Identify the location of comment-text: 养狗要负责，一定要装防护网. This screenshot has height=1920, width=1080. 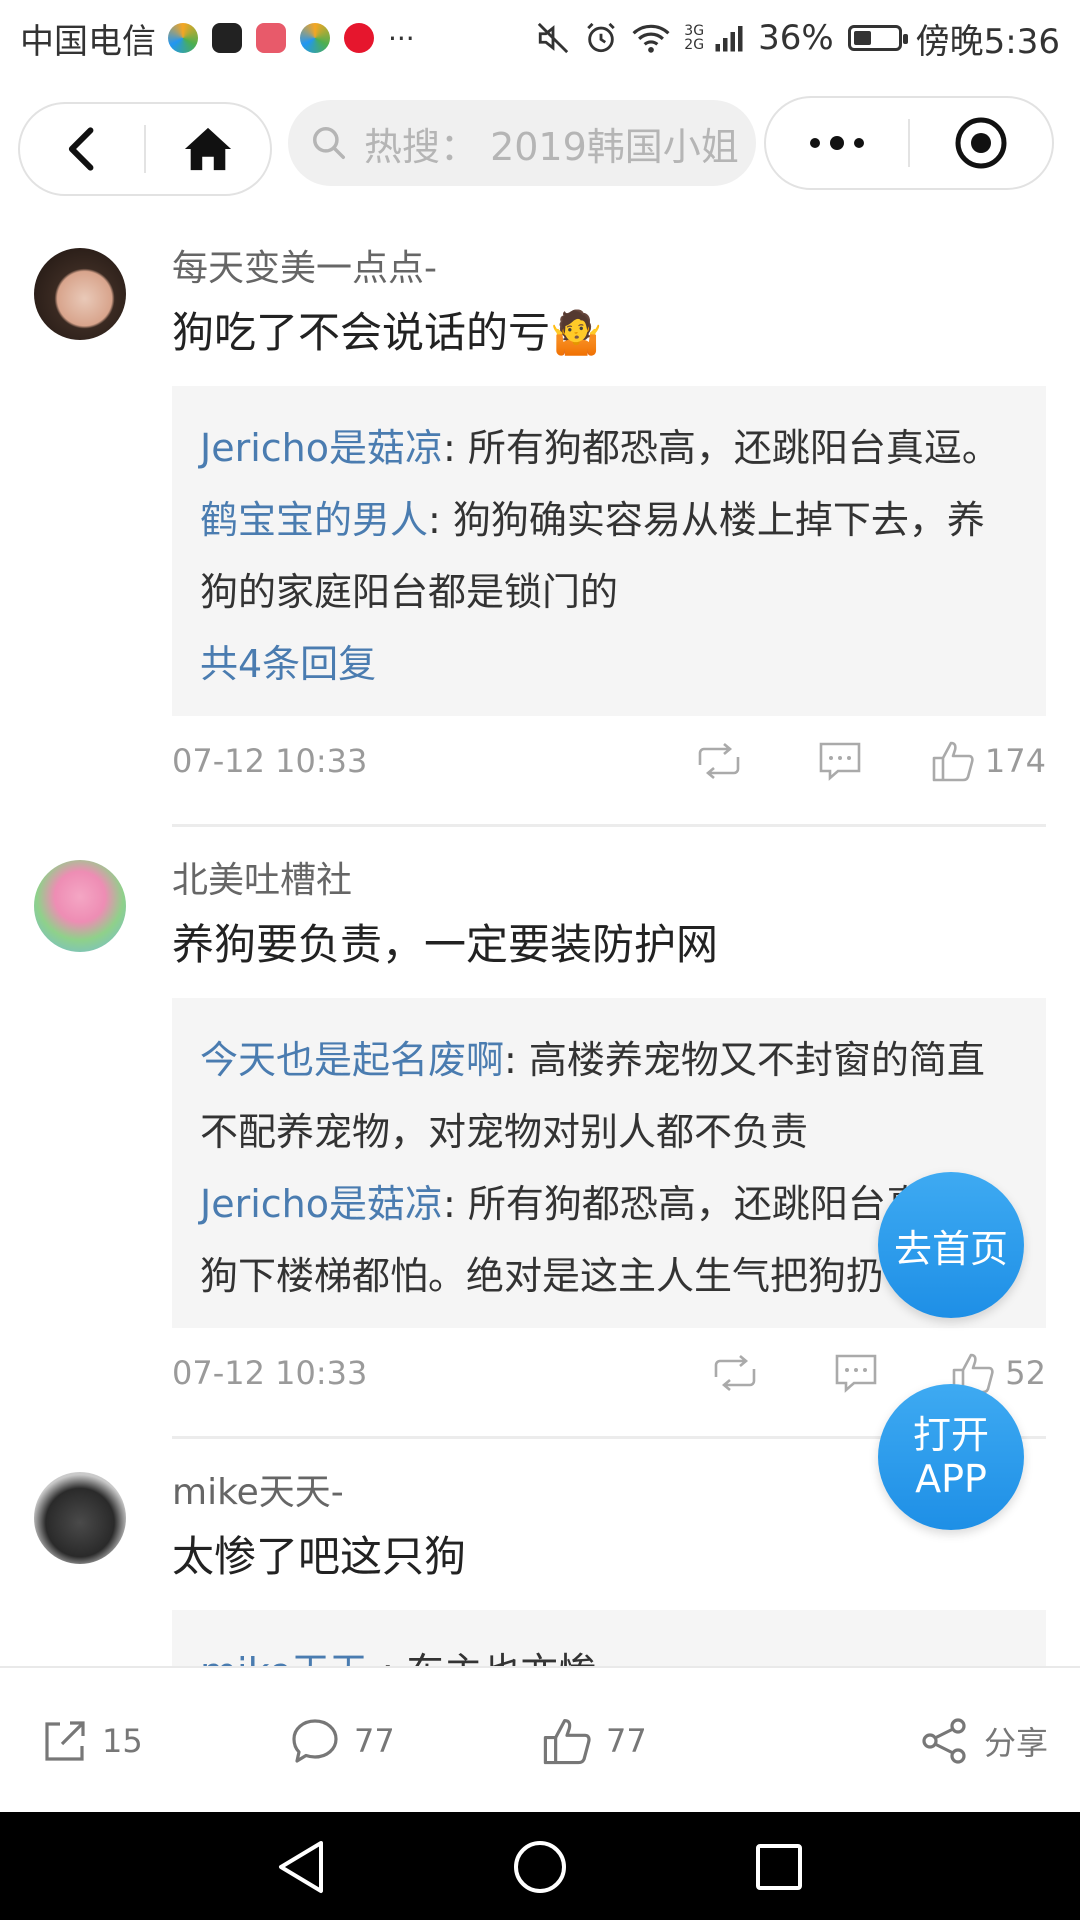
(445, 944).